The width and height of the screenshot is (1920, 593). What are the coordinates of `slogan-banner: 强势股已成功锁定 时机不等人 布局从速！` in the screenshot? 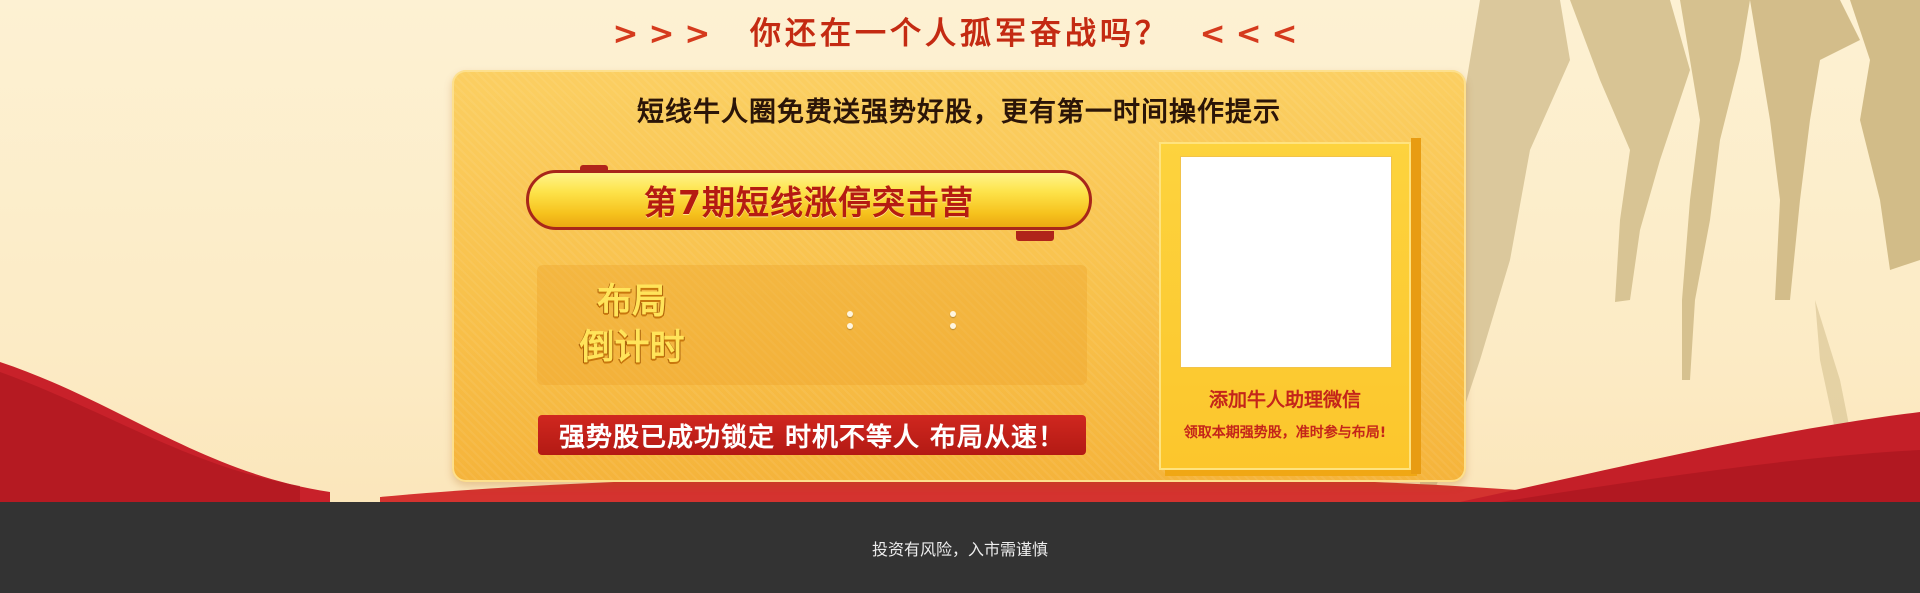 It's located at (812, 435).